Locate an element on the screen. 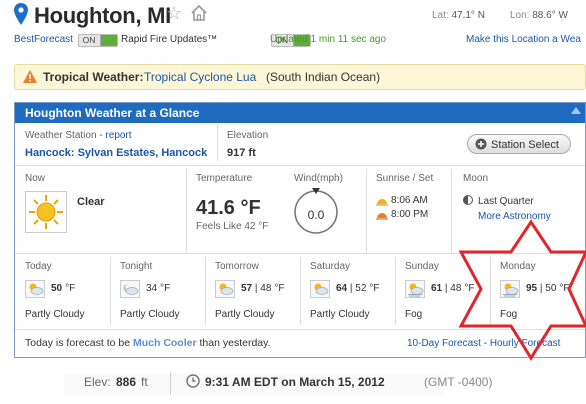  longitude-readout: Lon: 88.6° W is located at coordinates (539, 15).